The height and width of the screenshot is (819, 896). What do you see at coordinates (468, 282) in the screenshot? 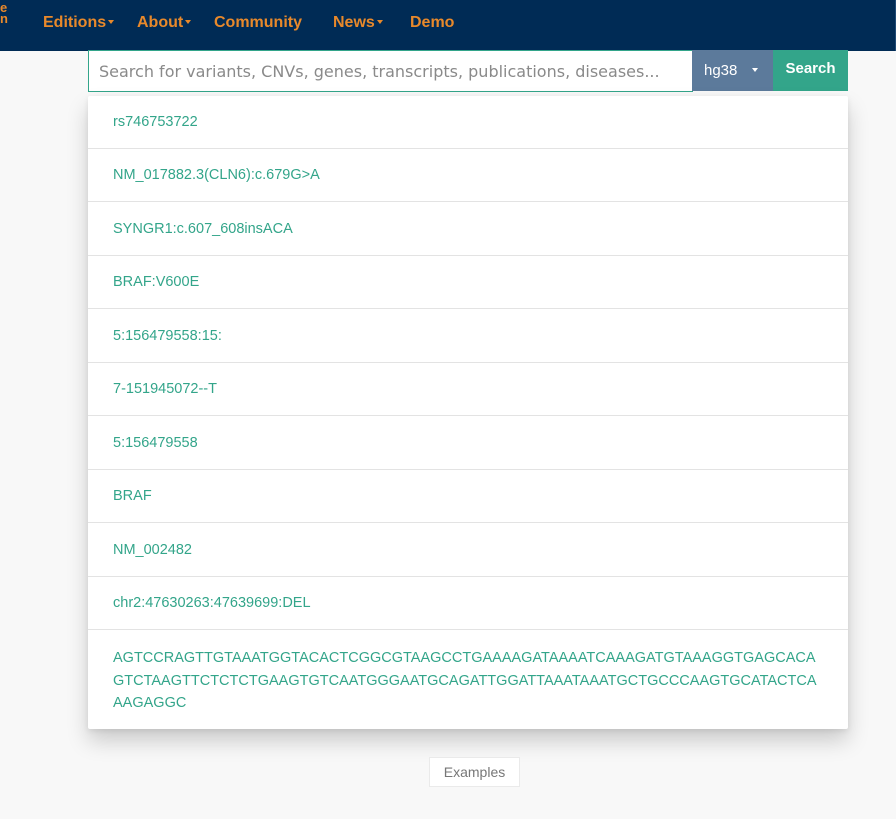
I see `suggestion-item: BRAF:V600E` at bounding box center [468, 282].